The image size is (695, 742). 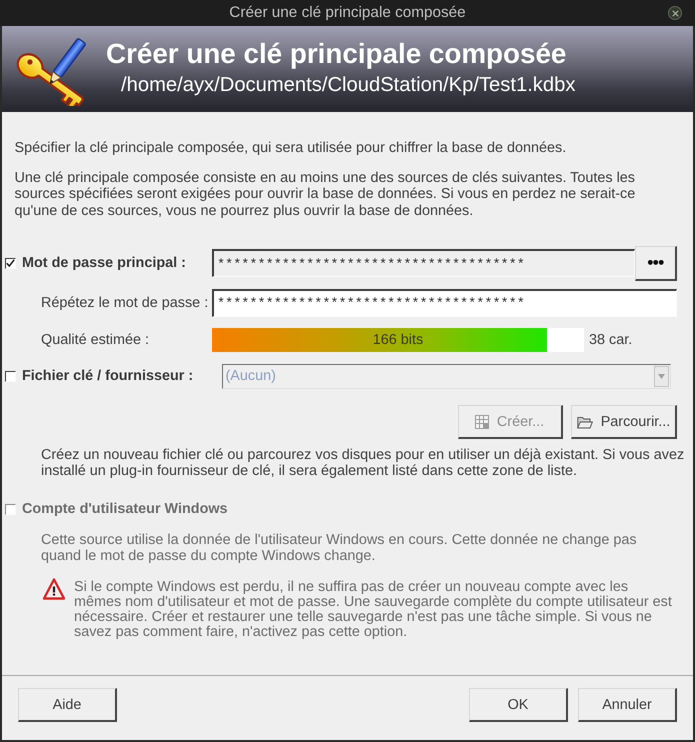 What do you see at coordinates (518, 705) in the screenshot?
I see `ok-button: OK` at bounding box center [518, 705].